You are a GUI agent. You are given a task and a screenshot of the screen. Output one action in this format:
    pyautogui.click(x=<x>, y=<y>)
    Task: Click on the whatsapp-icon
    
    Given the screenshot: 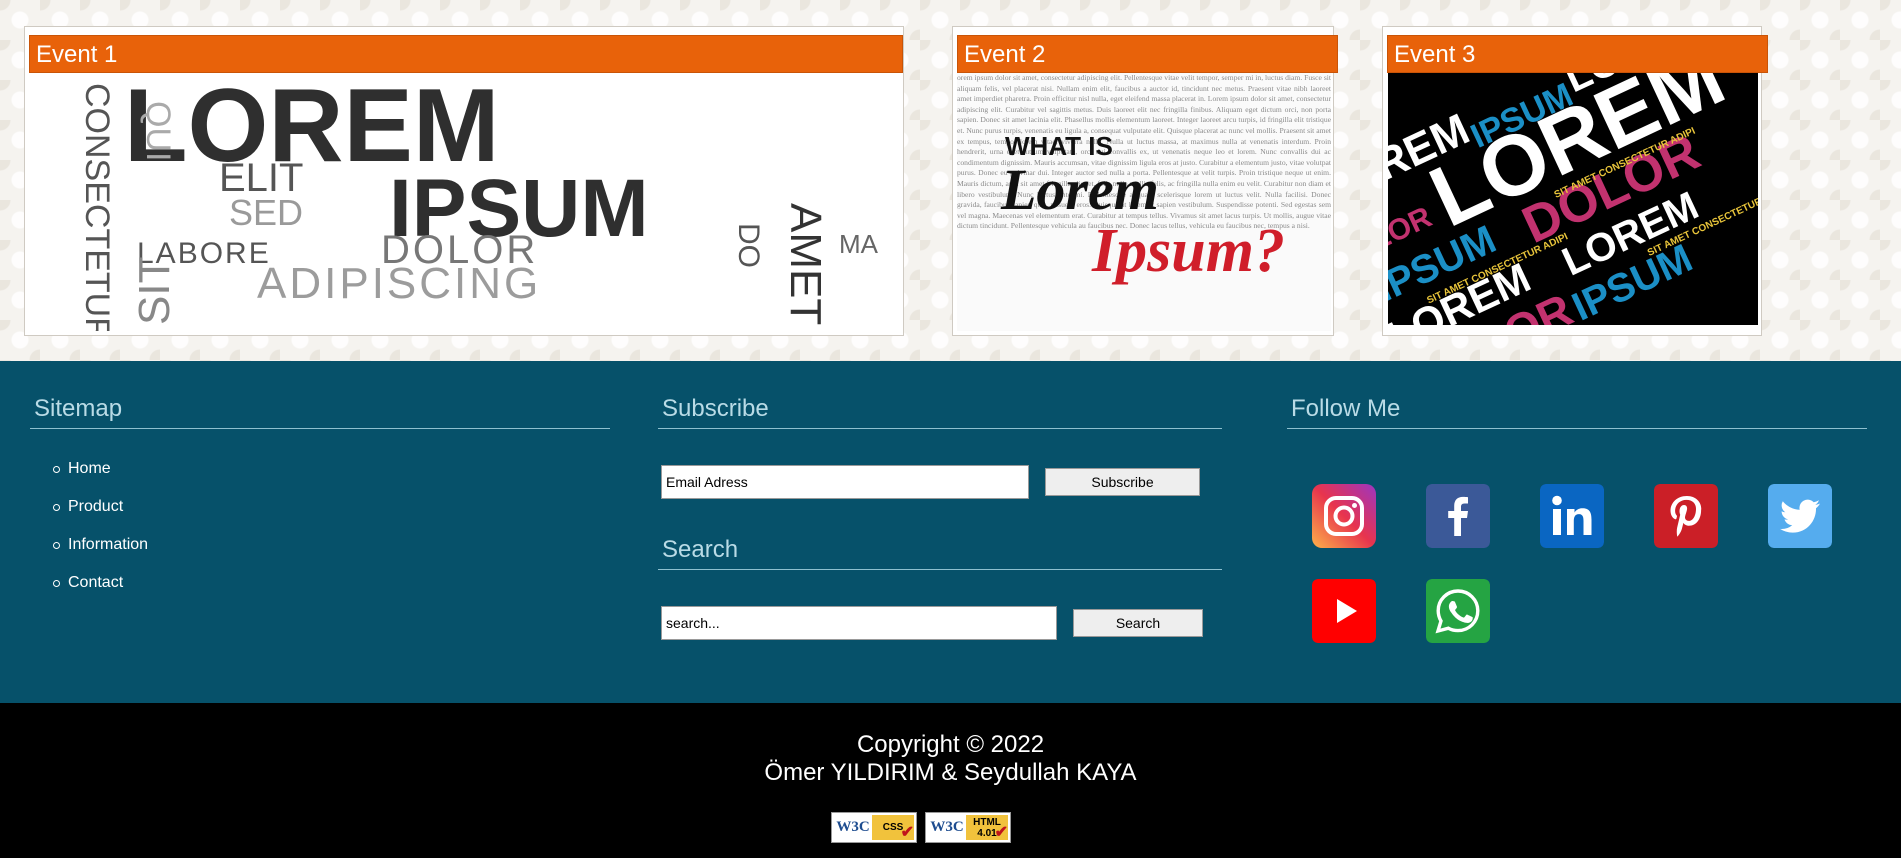 What is the action you would take?
    pyautogui.click(x=1458, y=611)
    